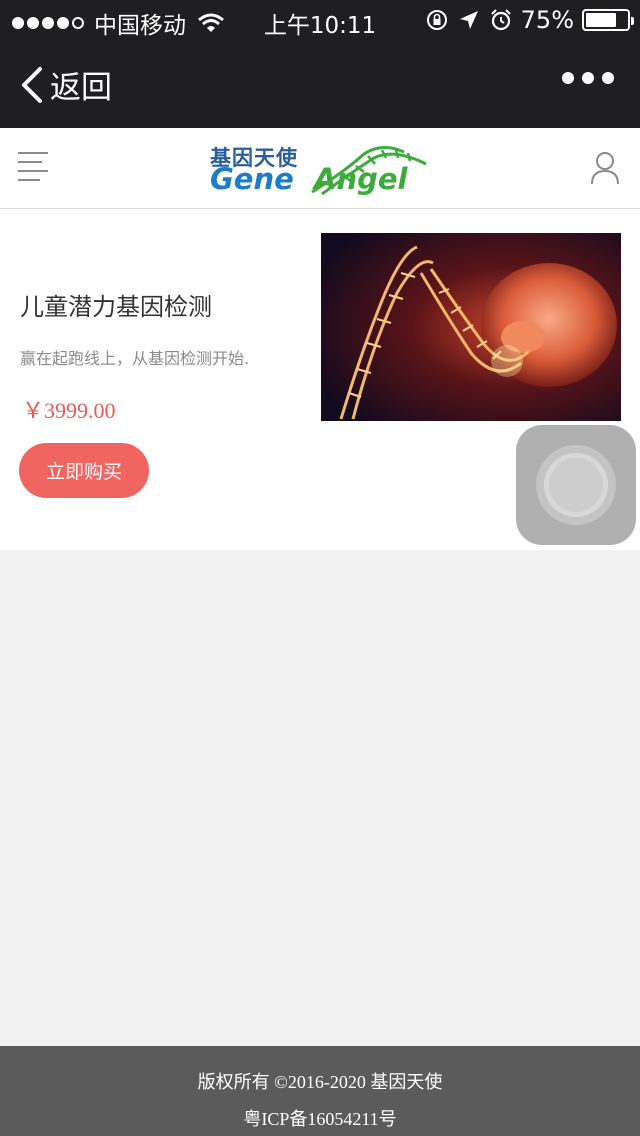 The width and height of the screenshot is (640, 1136). I want to click on nav-bar: 返回, so click(320, 84).